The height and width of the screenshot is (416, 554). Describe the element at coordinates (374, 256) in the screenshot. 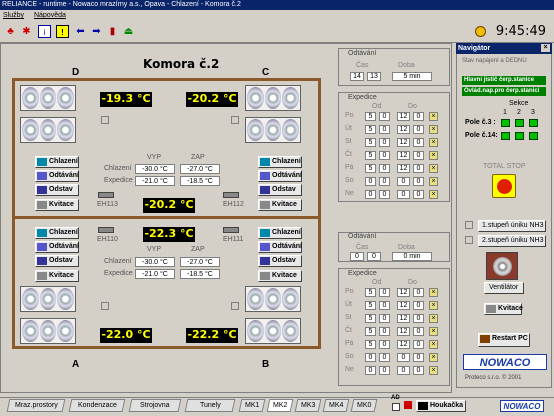

I see `odtavani-minute: 0` at that location.